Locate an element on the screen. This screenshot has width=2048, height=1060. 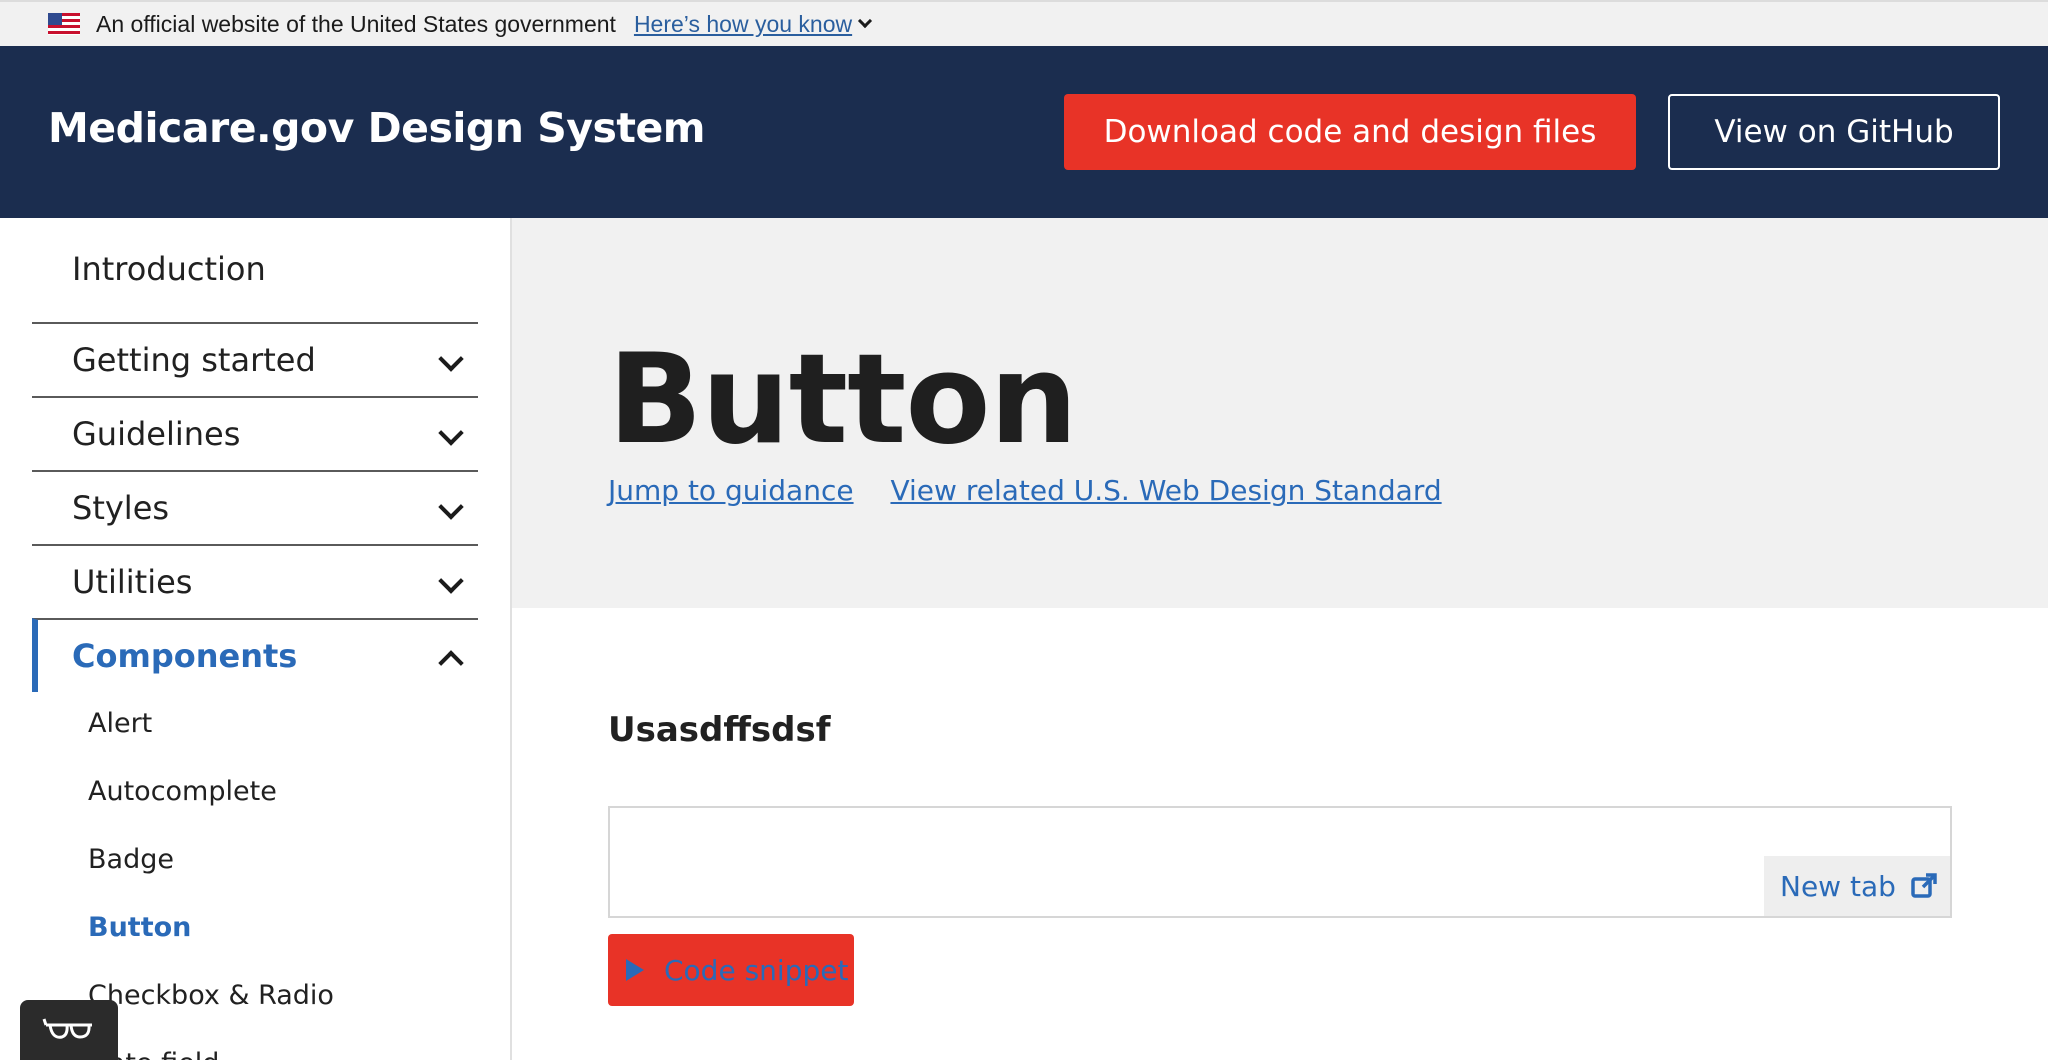
external-link-icon is located at coordinates (1924, 885).